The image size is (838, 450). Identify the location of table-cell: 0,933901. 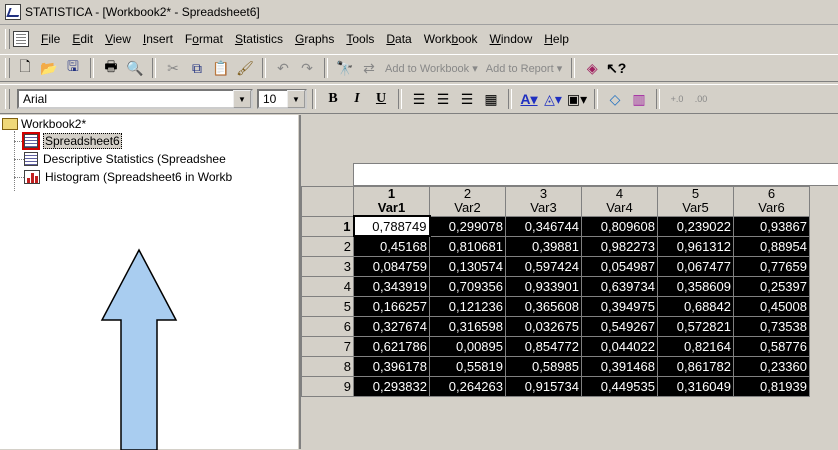
(543, 286).